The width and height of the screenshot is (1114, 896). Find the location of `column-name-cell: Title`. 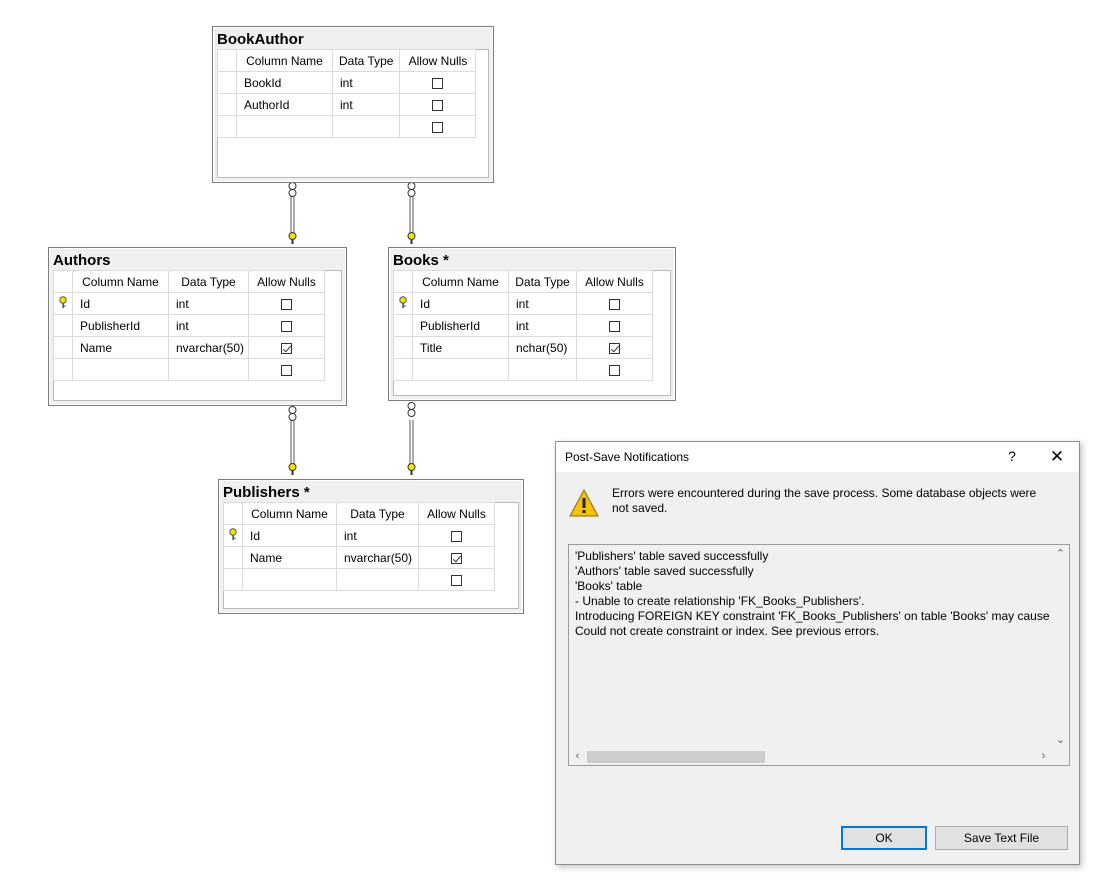

column-name-cell: Title is located at coordinates (460, 347).